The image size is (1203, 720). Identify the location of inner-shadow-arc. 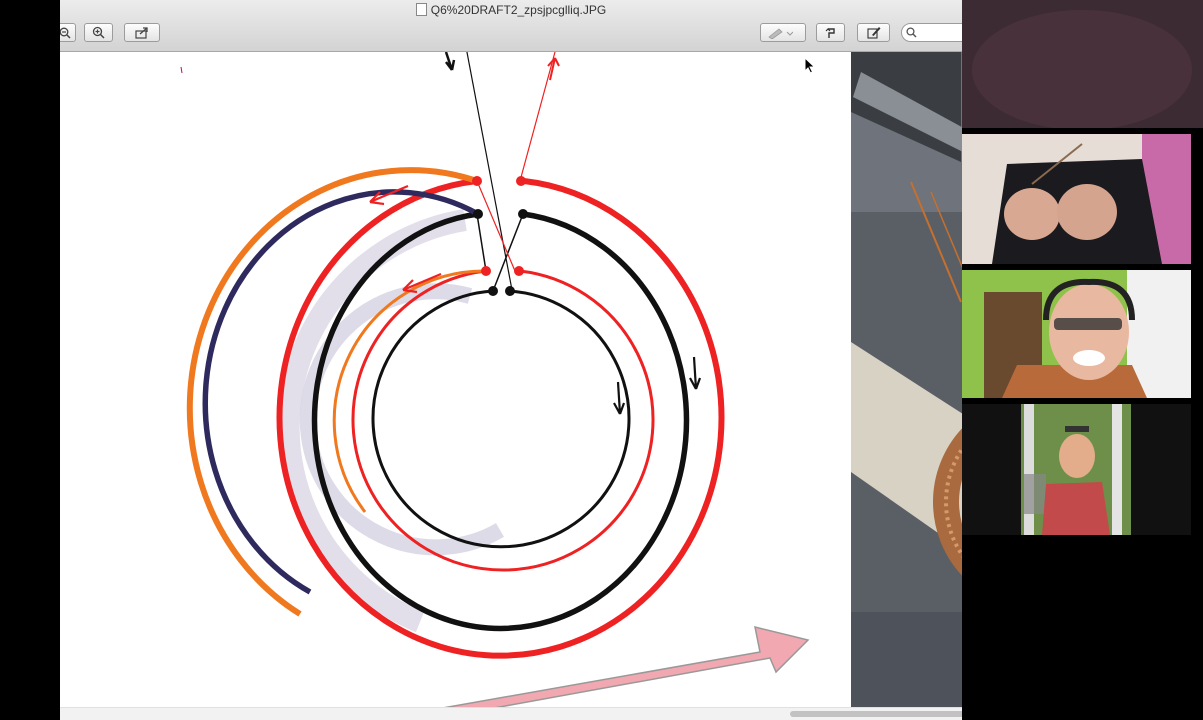
(402, 419).